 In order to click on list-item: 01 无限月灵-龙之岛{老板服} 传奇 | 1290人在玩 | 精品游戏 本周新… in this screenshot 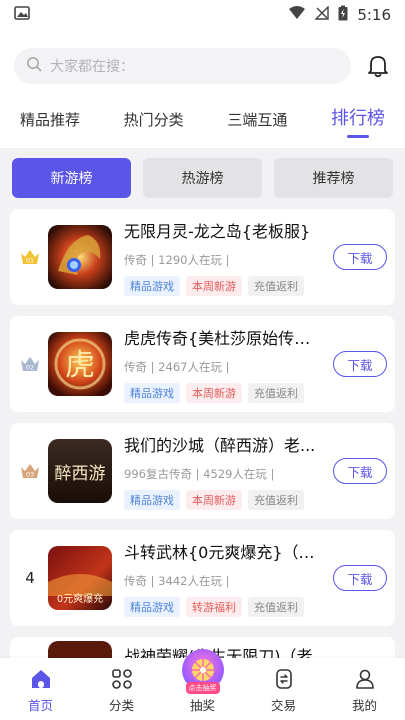, I will do `click(202, 257)`.